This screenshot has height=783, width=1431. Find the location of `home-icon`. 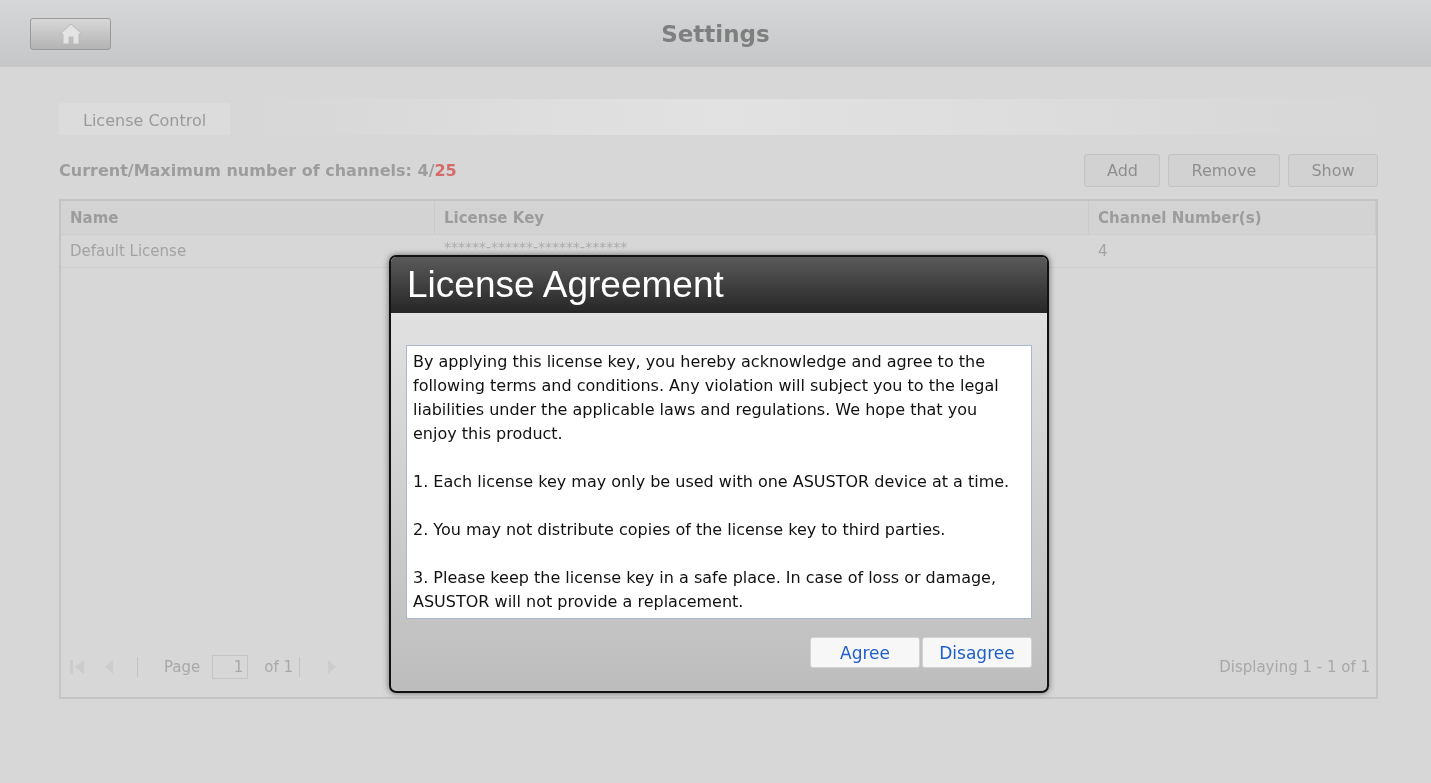

home-icon is located at coordinates (70, 33).